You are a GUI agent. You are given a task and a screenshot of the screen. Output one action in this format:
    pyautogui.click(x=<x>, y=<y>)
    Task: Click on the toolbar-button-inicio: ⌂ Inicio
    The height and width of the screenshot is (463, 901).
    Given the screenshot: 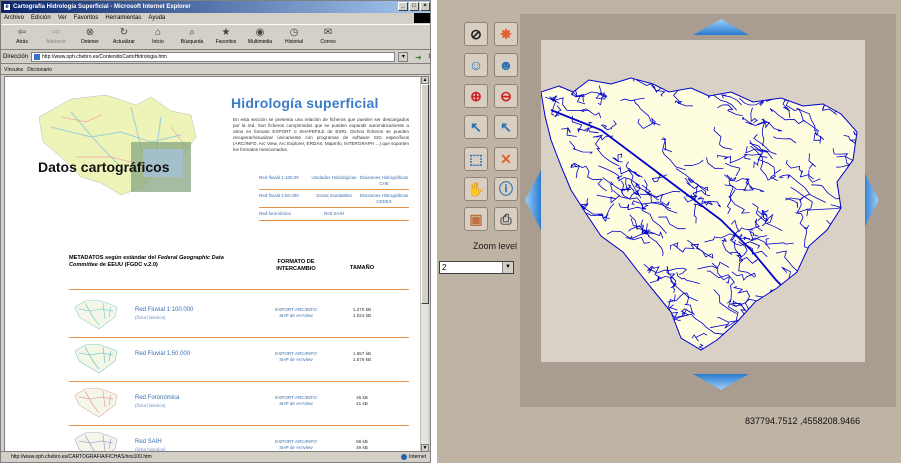 What is the action you would take?
    pyautogui.click(x=158, y=37)
    